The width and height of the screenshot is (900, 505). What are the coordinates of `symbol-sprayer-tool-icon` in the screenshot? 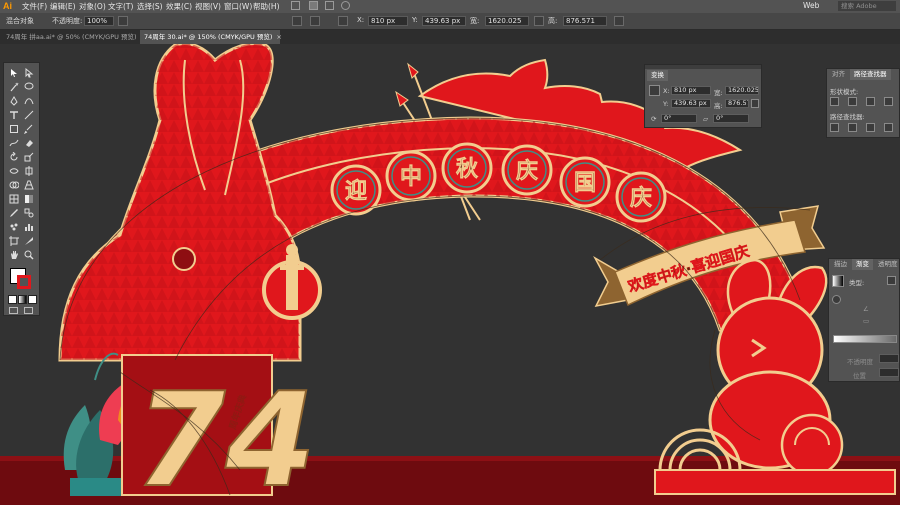 It's located at (14, 227).